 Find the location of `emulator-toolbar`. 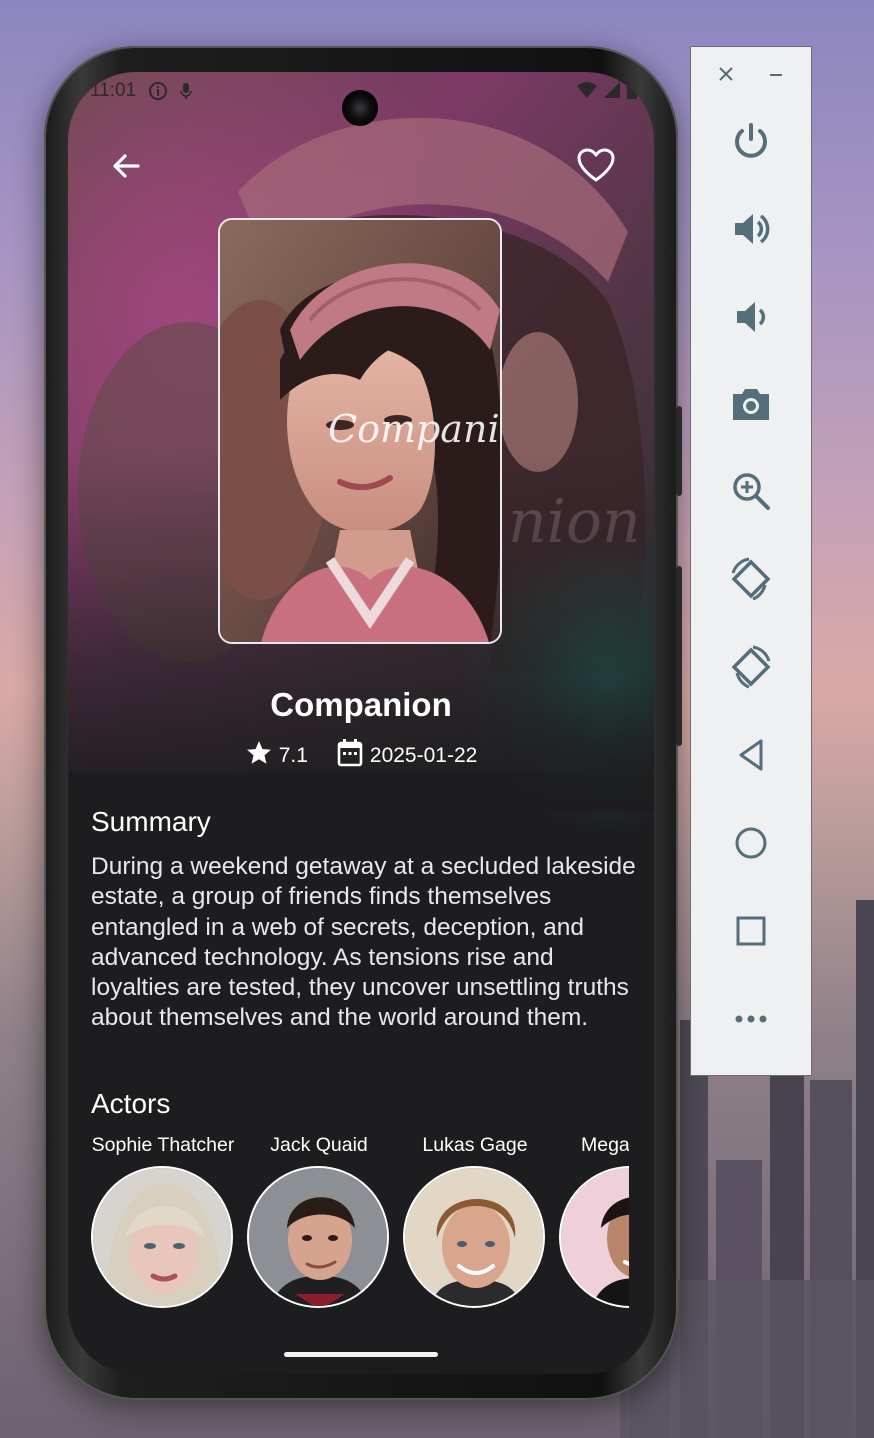

emulator-toolbar is located at coordinates (751, 561).